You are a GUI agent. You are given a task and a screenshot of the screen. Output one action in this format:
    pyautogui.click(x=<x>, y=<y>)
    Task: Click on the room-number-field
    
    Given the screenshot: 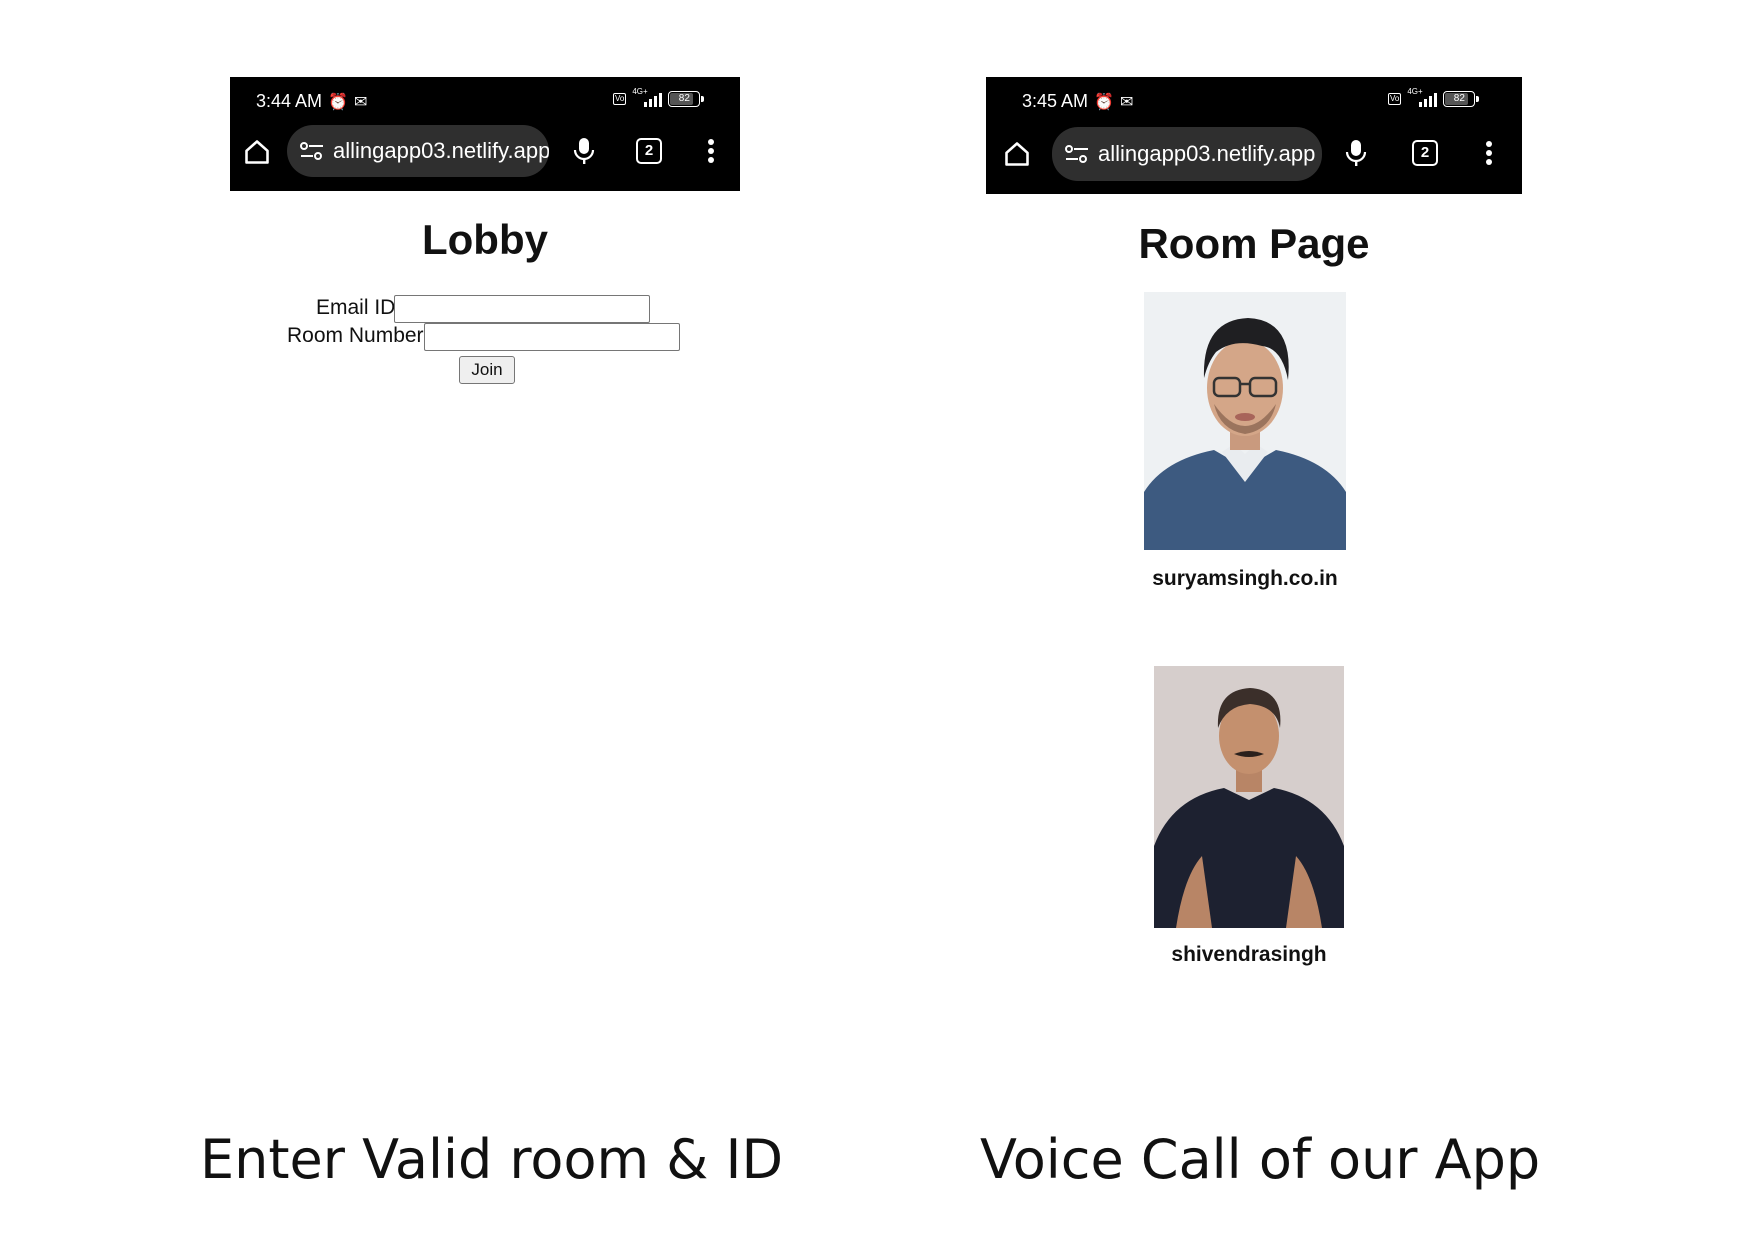 What is the action you would take?
    pyautogui.click(x=552, y=337)
    